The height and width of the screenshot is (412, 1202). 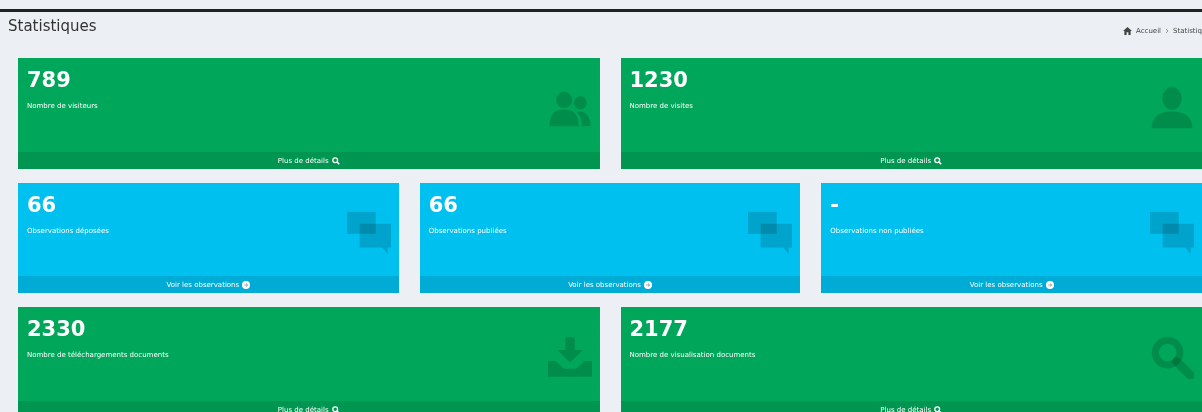 I want to click on stat-value: -, so click(x=835, y=205).